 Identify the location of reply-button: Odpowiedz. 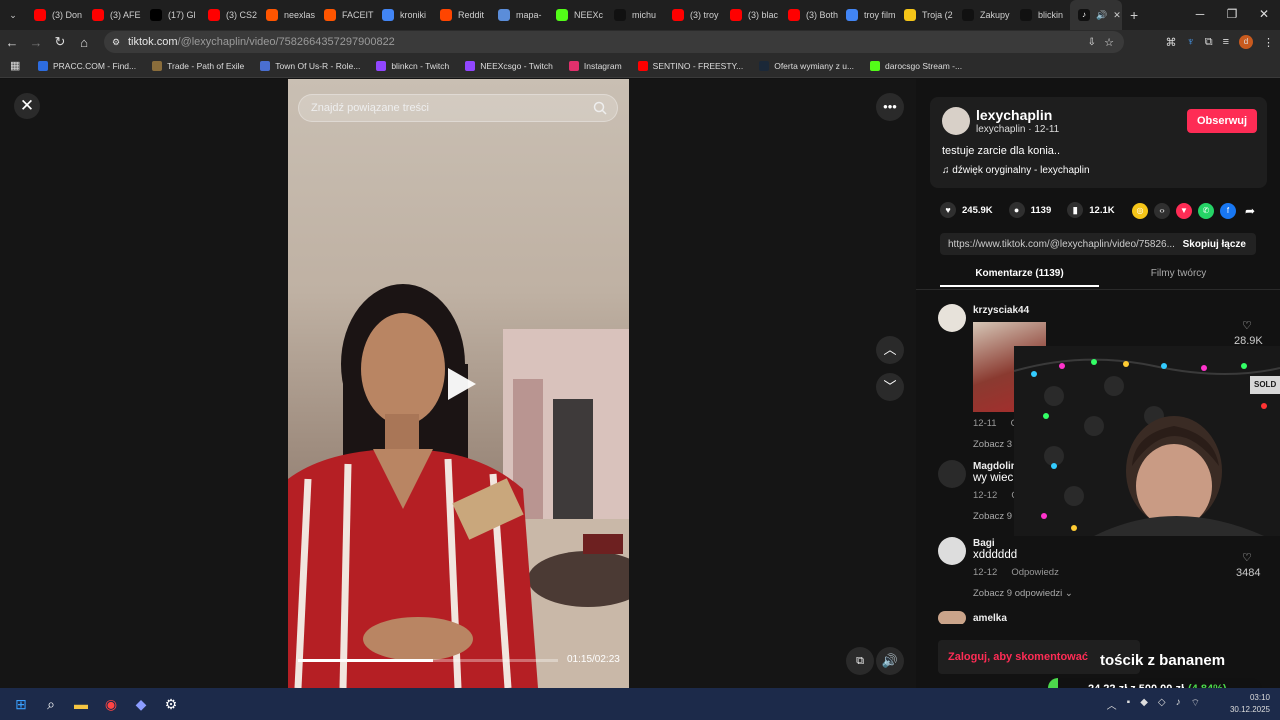
(1035, 572).